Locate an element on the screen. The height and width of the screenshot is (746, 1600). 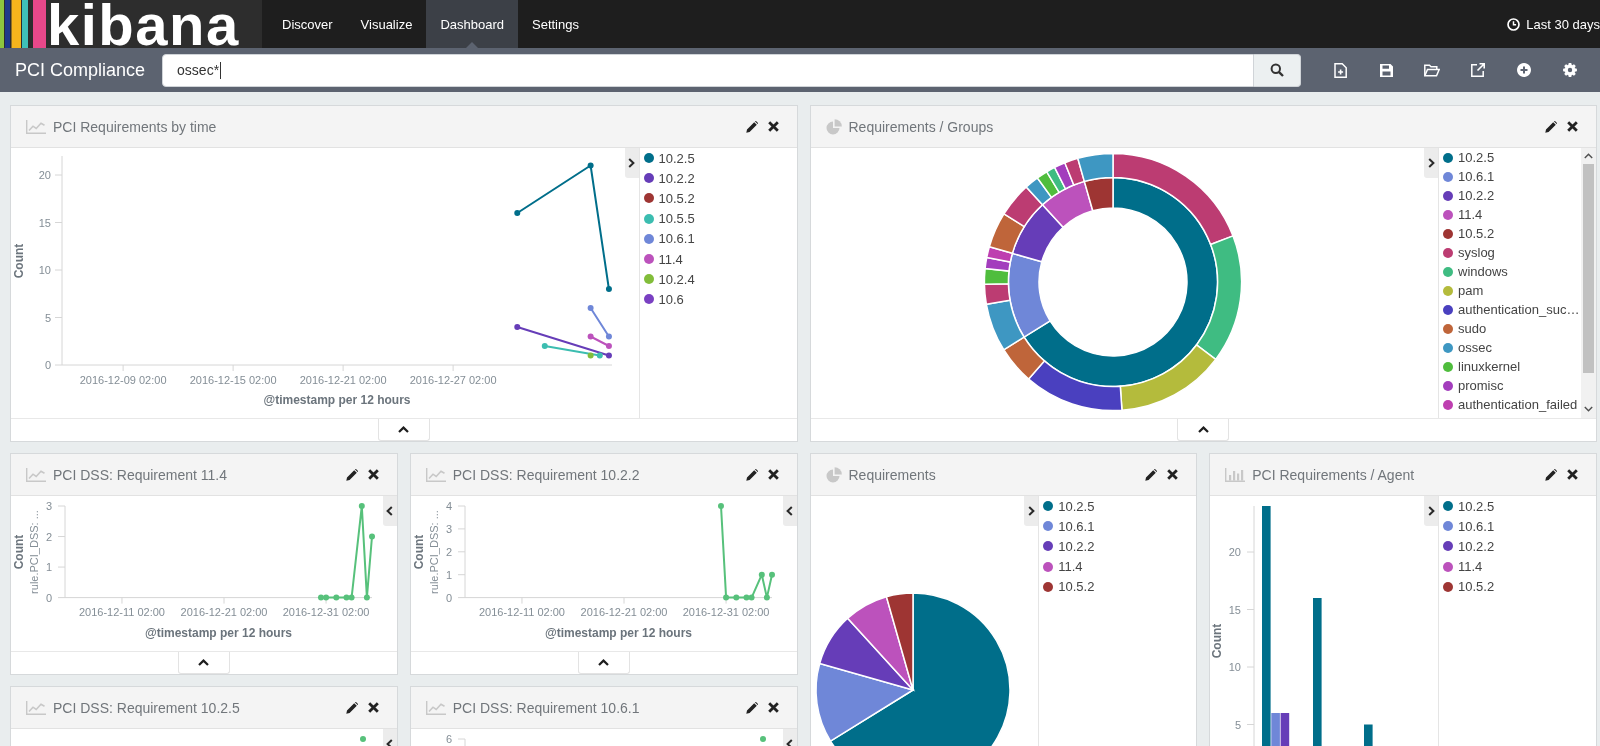
nav-tab: Discover is located at coordinates (307, 24).